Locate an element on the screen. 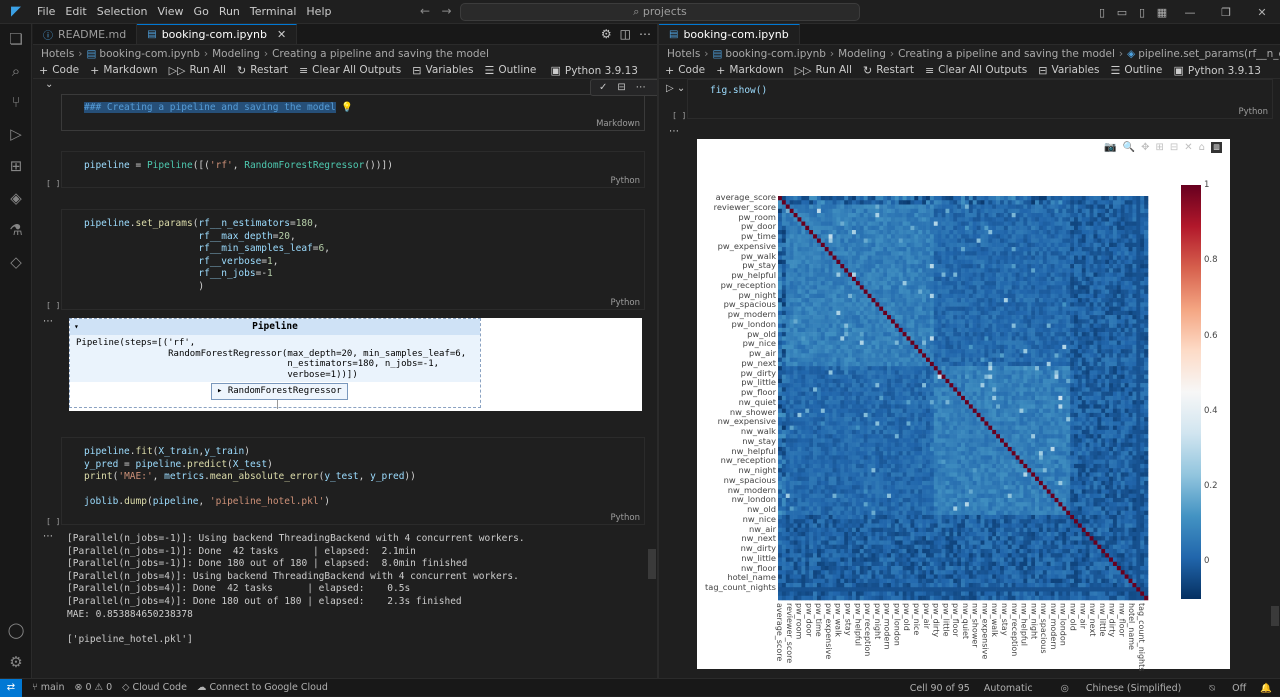  settings-gear-icon: ⚙ is located at coordinates (16, 662).